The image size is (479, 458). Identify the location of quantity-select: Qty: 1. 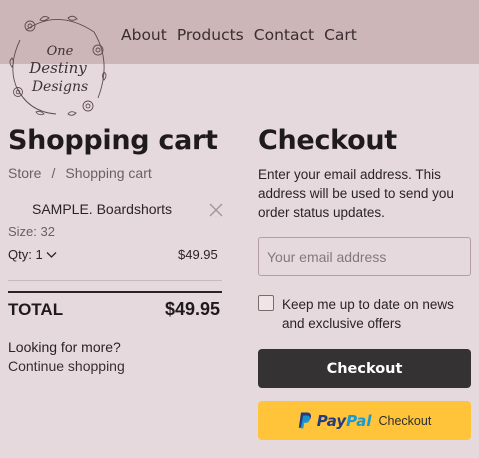
(32, 254).